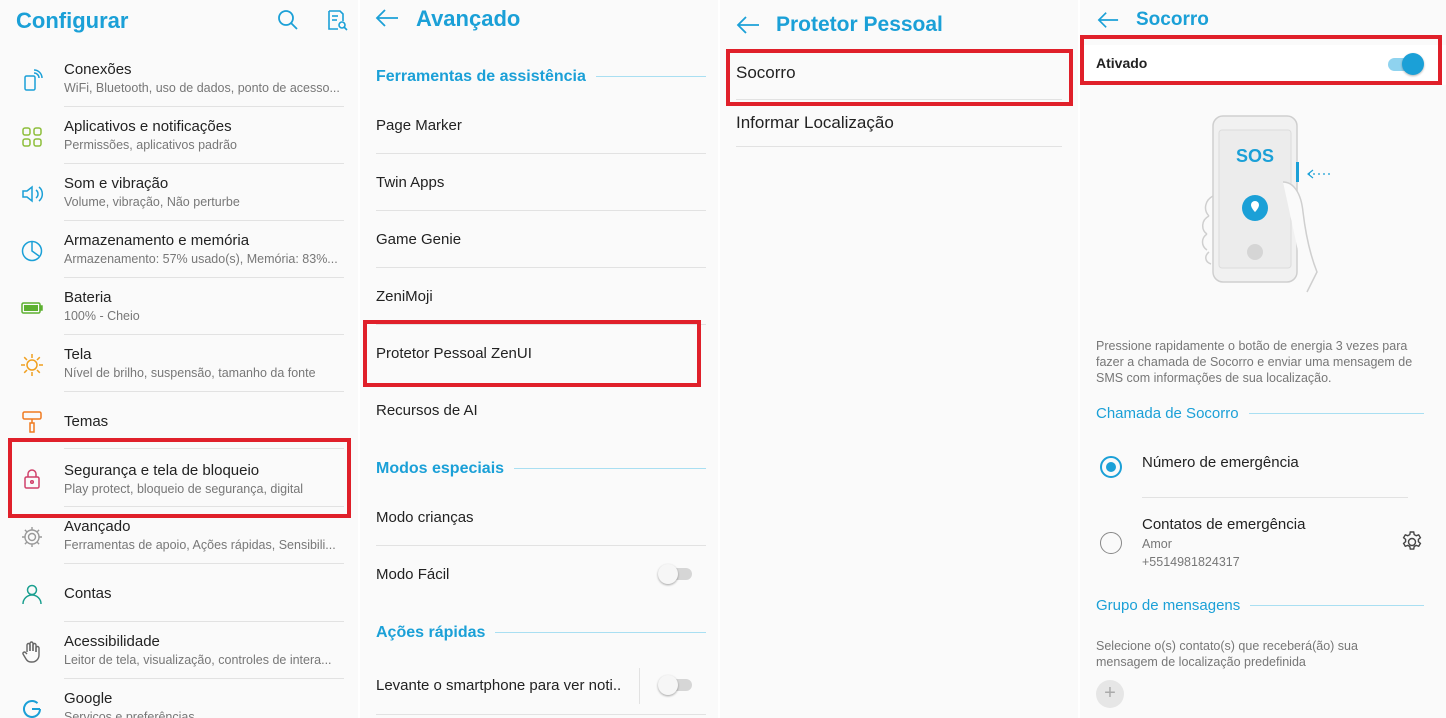 Image resolution: width=1446 pixels, height=718 pixels. What do you see at coordinates (1111, 467) in the screenshot?
I see `radio-selected-icon` at bounding box center [1111, 467].